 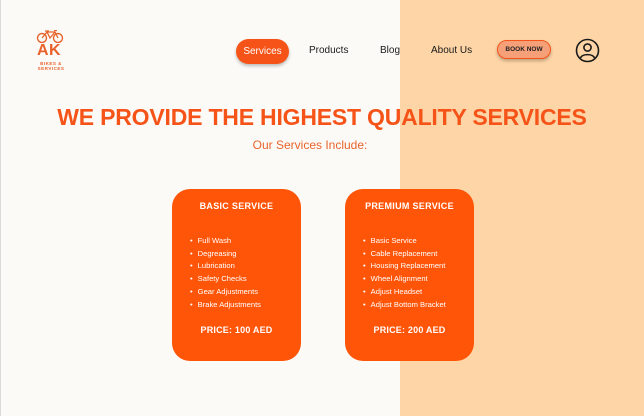 What do you see at coordinates (404, 279) in the screenshot?
I see `list-item: Wheel Alignment` at bounding box center [404, 279].